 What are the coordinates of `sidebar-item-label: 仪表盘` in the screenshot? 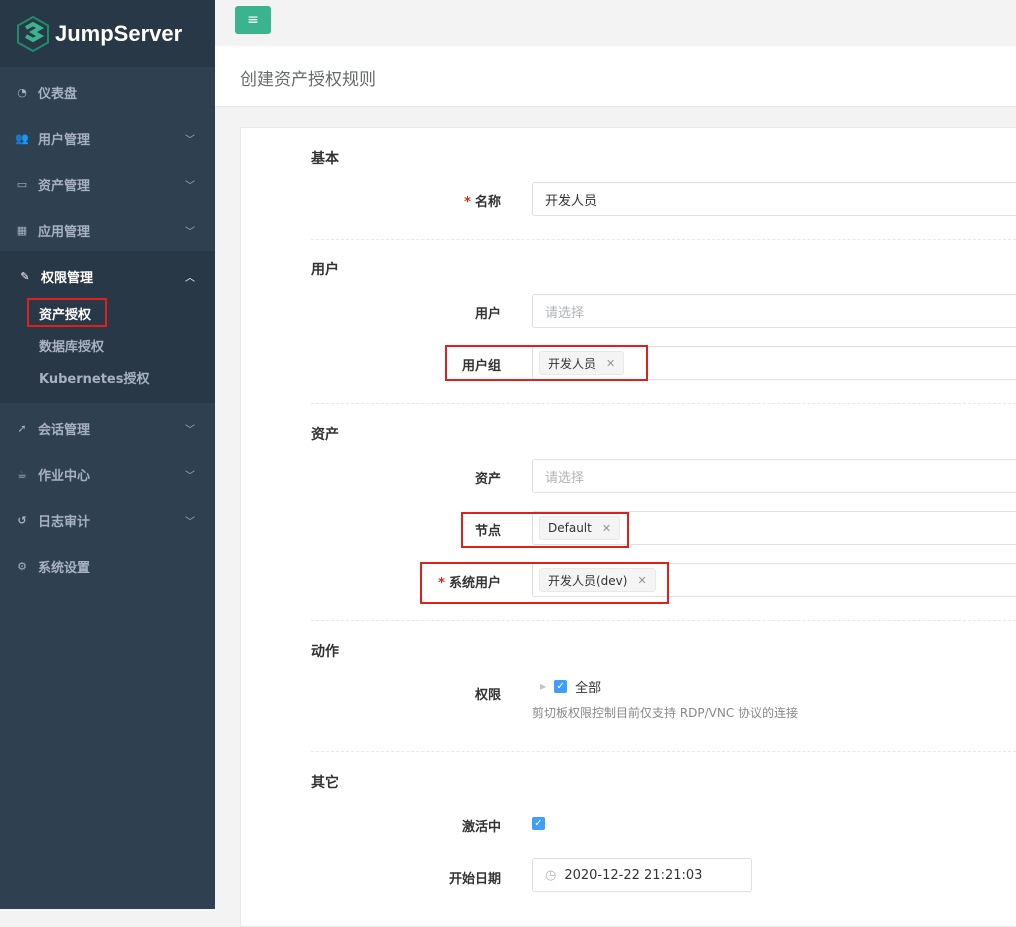 It's located at (58, 94).